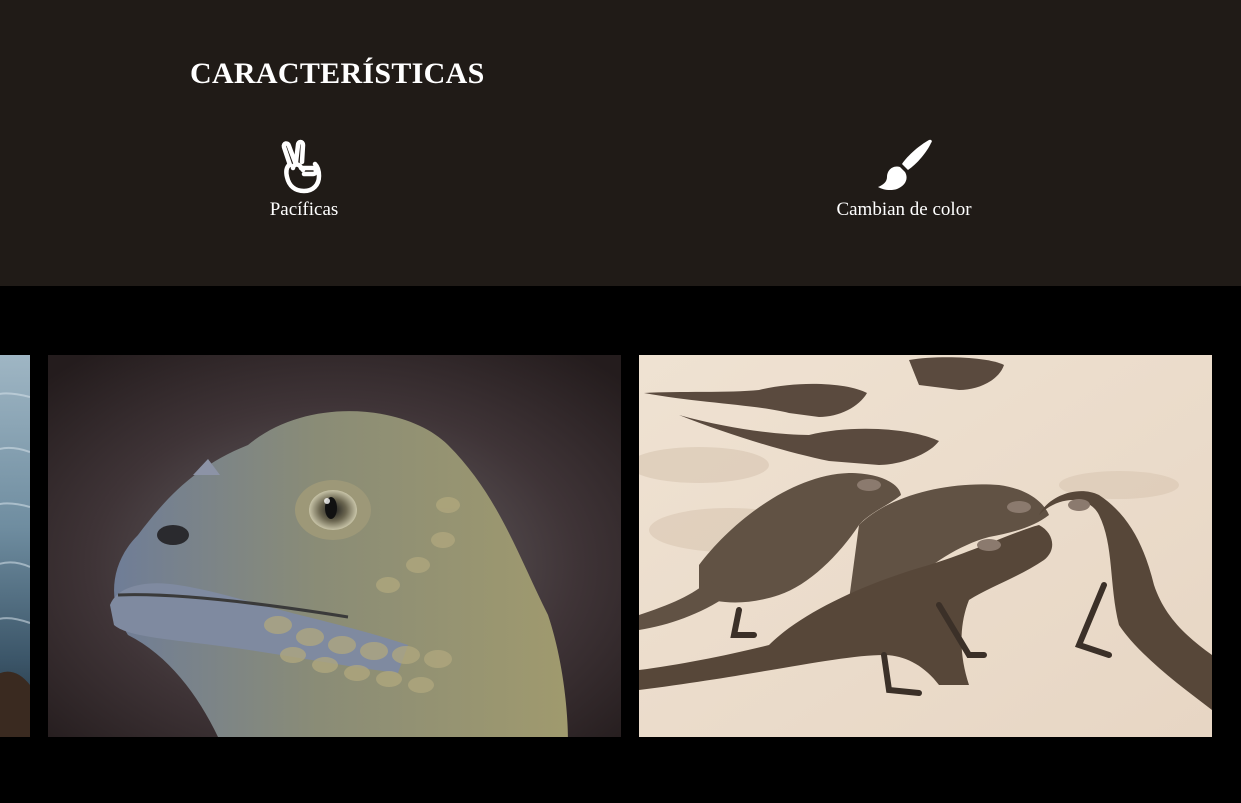  Describe the element at coordinates (301, 166) in the screenshot. I see `peace-hand-icon` at that location.